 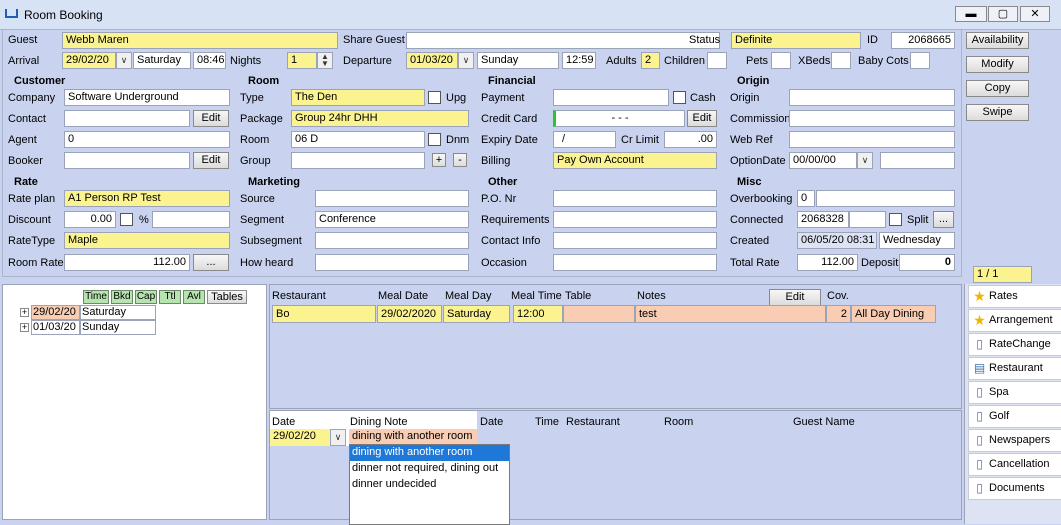 What do you see at coordinates (717, 60) in the screenshot?
I see `children-field` at bounding box center [717, 60].